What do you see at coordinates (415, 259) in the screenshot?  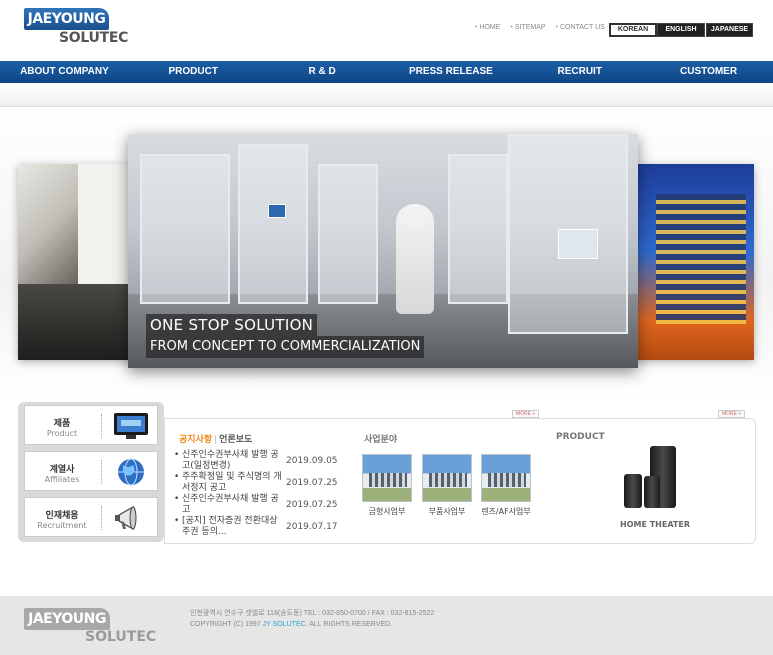 I see `cleanroom-worker` at bounding box center [415, 259].